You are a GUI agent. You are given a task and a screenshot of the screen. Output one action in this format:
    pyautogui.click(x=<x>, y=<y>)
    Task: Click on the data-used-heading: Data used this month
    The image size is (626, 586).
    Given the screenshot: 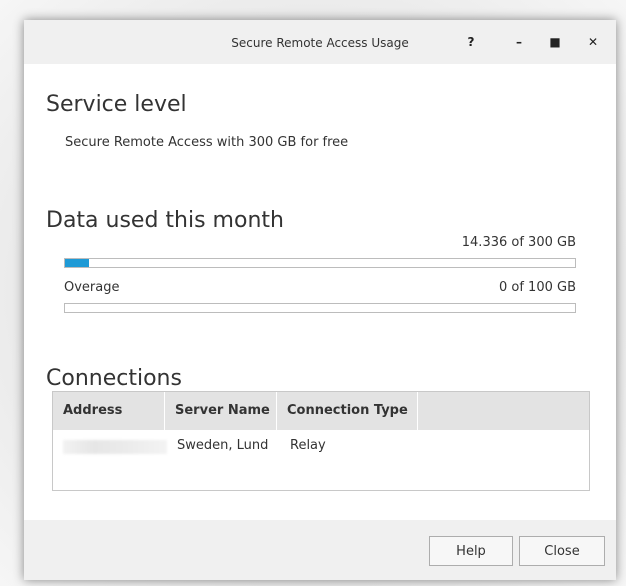 What is the action you would take?
    pyautogui.click(x=165, y=220)
    